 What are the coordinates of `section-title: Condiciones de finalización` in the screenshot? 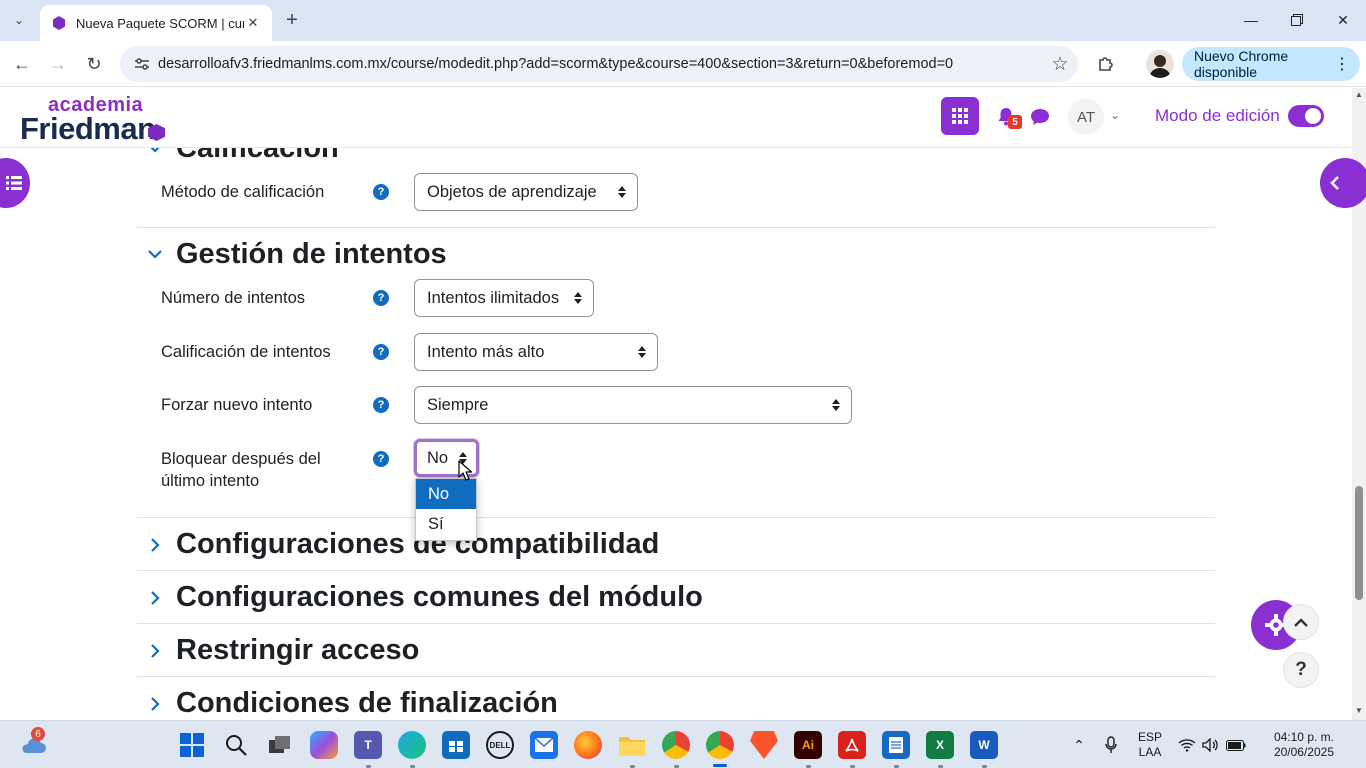 It's located at (367, 703).